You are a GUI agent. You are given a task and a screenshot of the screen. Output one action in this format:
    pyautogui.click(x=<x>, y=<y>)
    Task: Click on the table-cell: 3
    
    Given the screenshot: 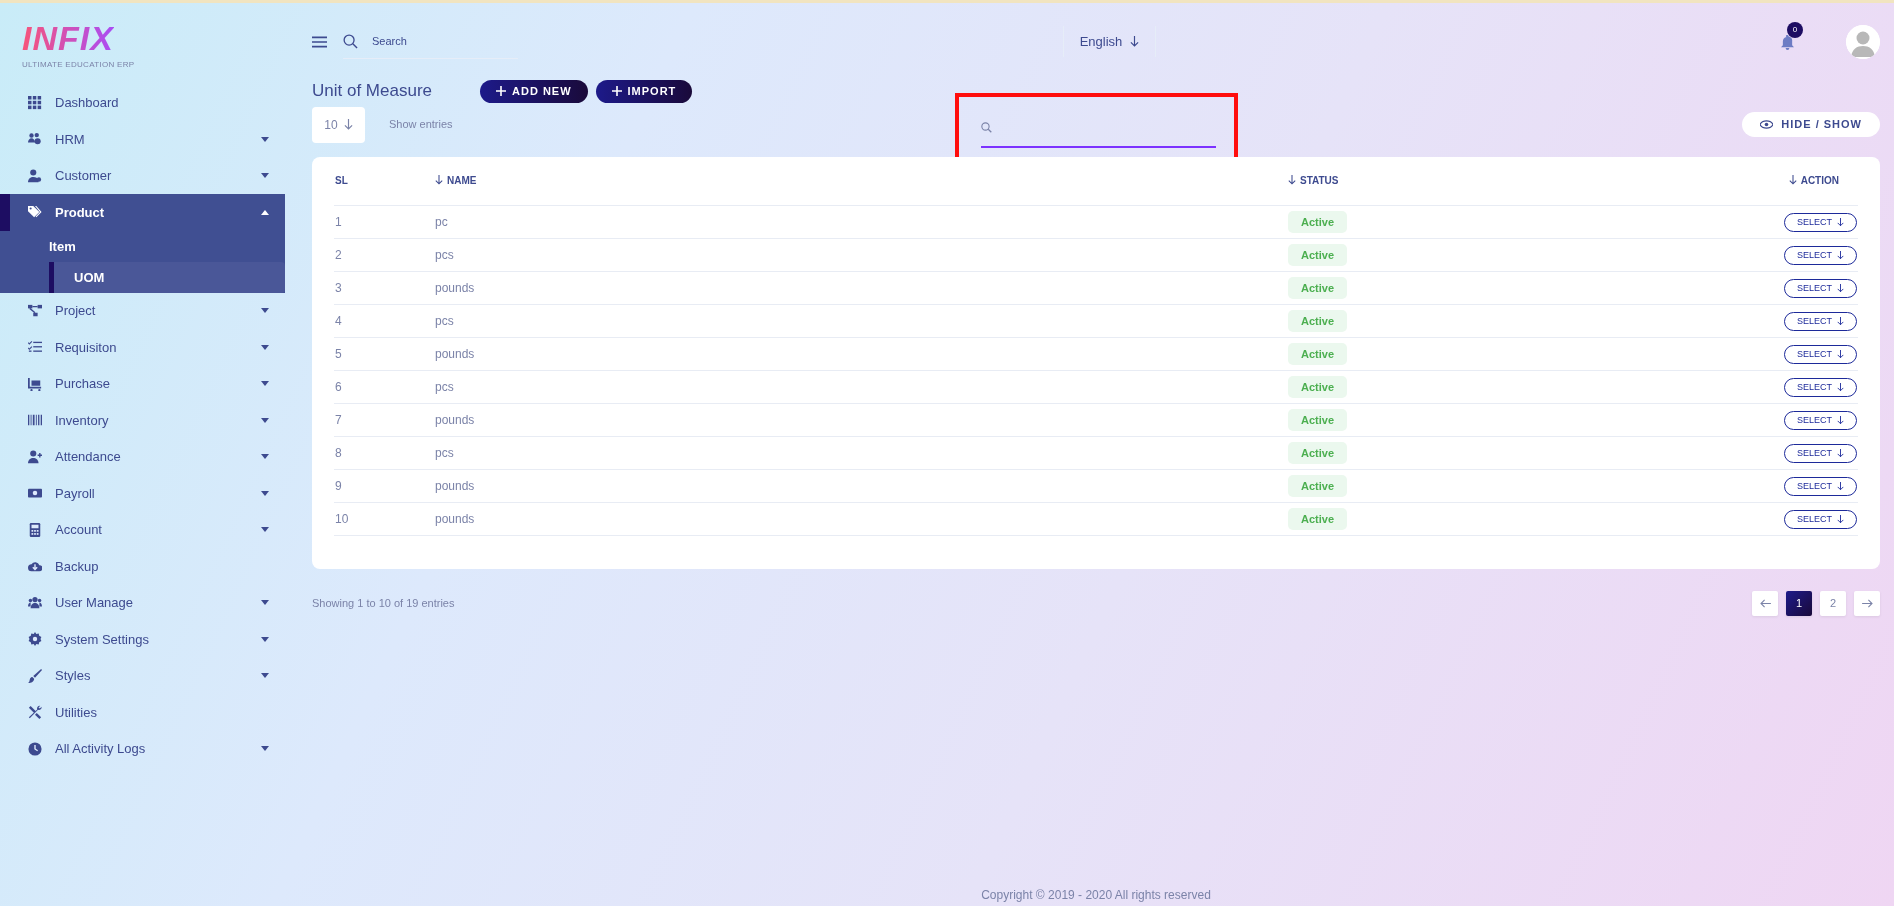 What is the action you would take?
    pyautogui.click(x=338, y=288)
    